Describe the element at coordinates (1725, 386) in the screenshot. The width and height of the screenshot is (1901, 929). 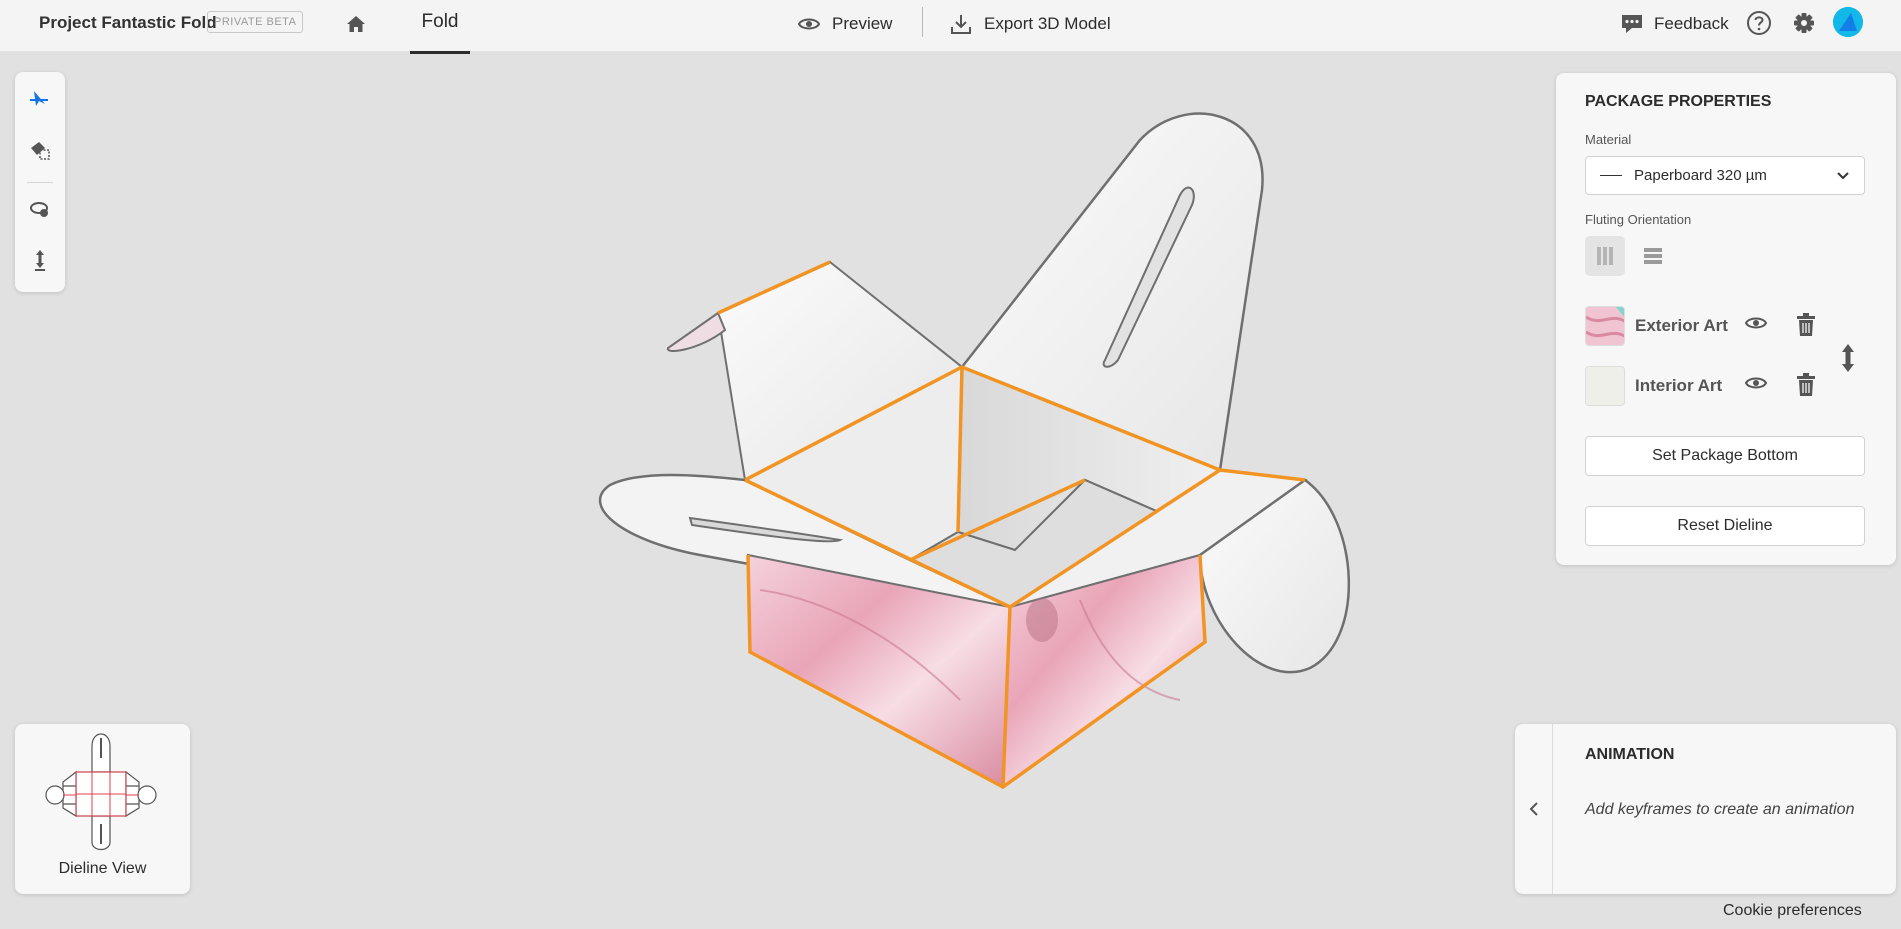
I see `interior-art-row: Interior Art` at that location.